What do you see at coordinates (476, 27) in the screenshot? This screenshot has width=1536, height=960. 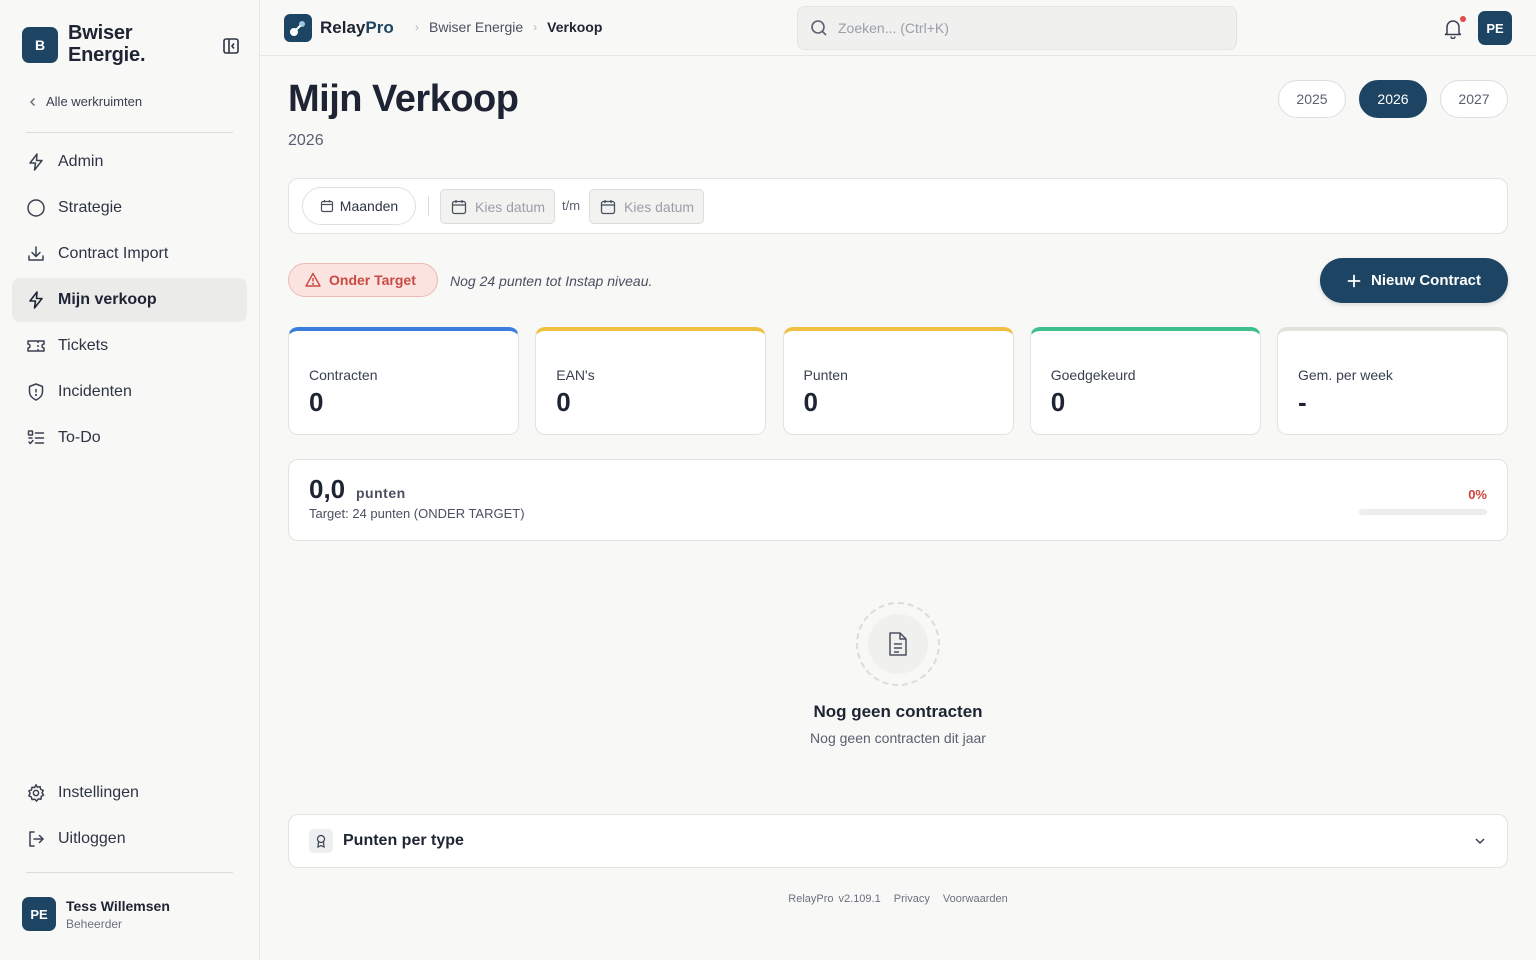 I see `breadcrumb-workspace: Bwiser Energie` at bounding box center [476, 27].